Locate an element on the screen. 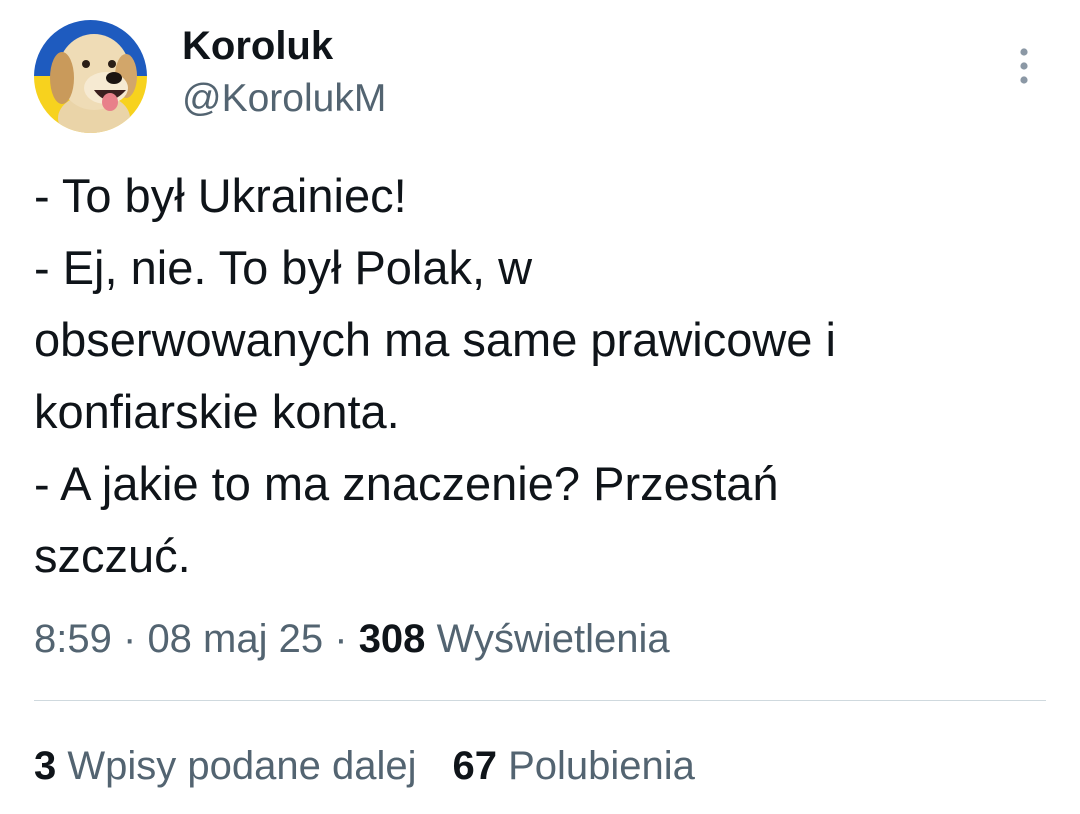  author-avatar is located at coordinates (90, 76).